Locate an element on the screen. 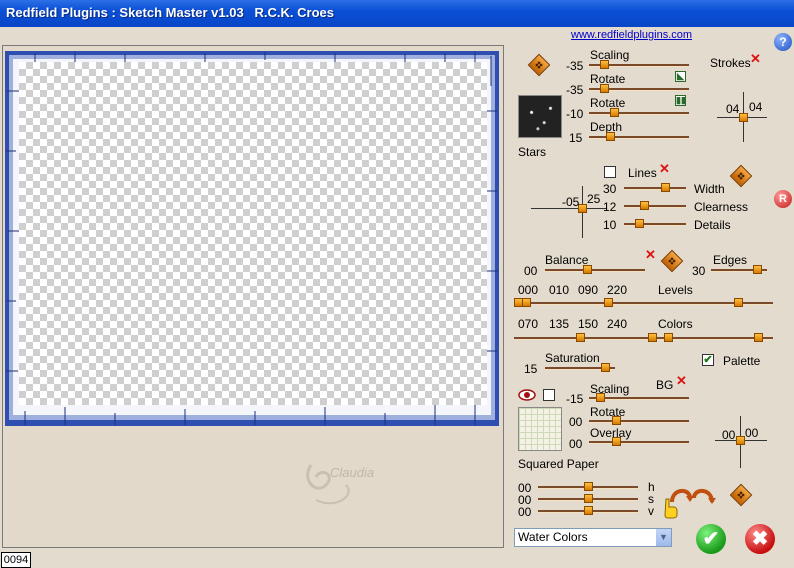  bg-checkbox is located at coordinates (549, 395).